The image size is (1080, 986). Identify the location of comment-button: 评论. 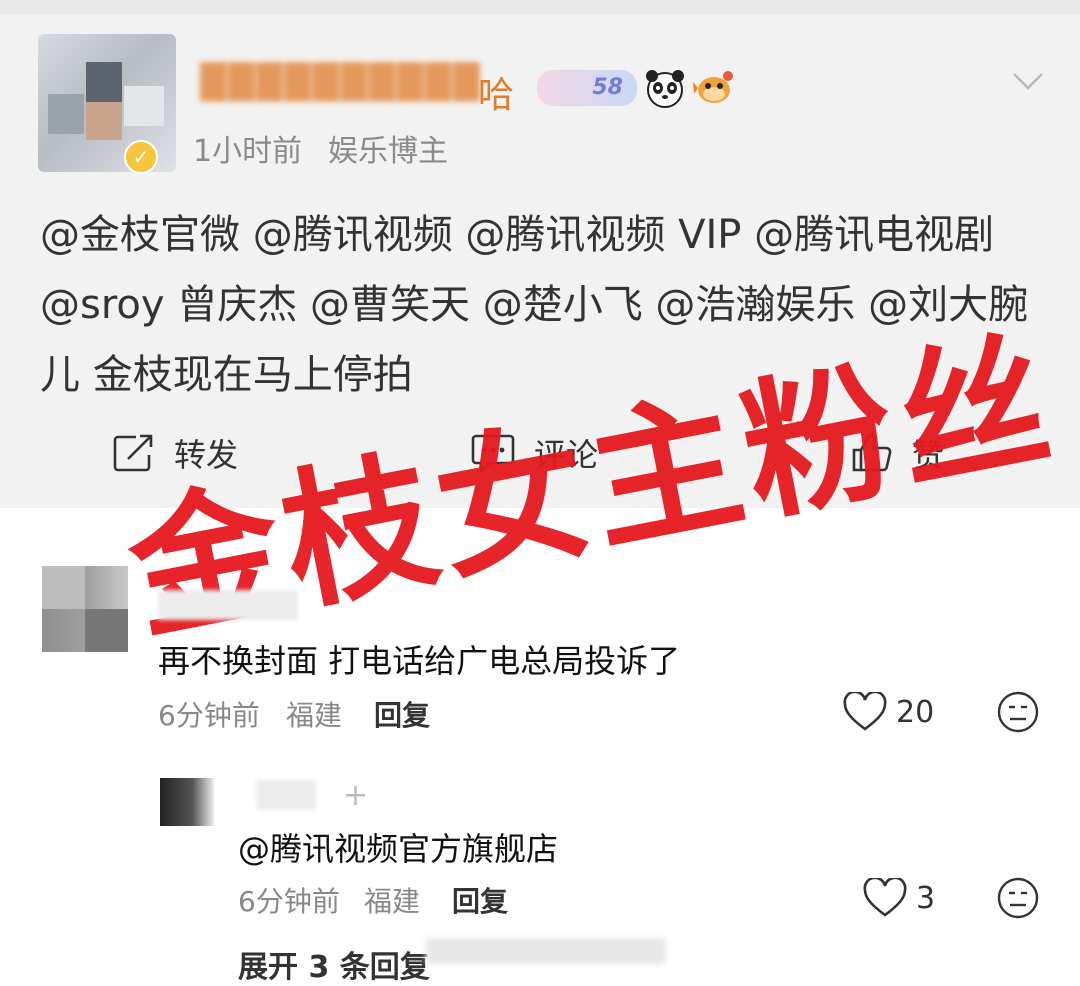
(534, 453).